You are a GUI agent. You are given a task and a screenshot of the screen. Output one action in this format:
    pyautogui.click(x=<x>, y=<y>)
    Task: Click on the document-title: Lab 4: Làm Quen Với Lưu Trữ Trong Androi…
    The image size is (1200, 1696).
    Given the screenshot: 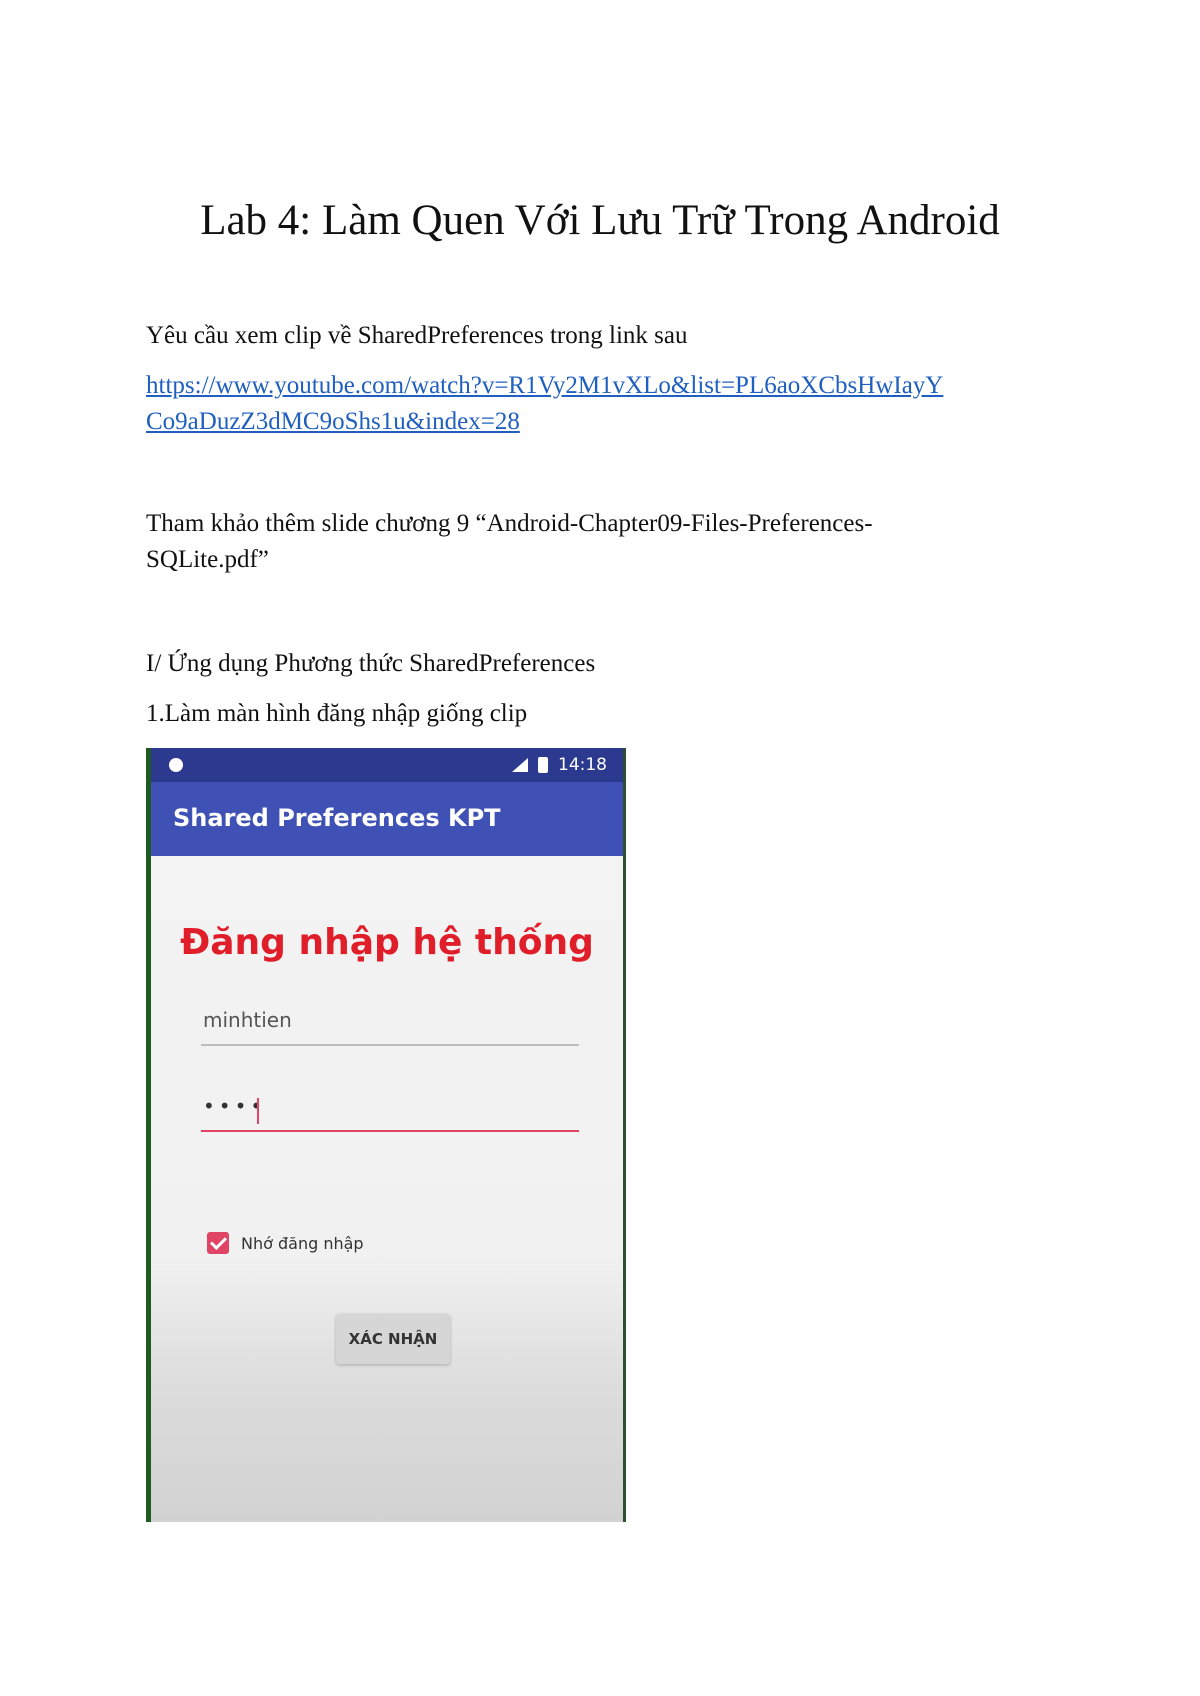 What is the action you would take?
    pyautogui.click(x=600, y=220)
    